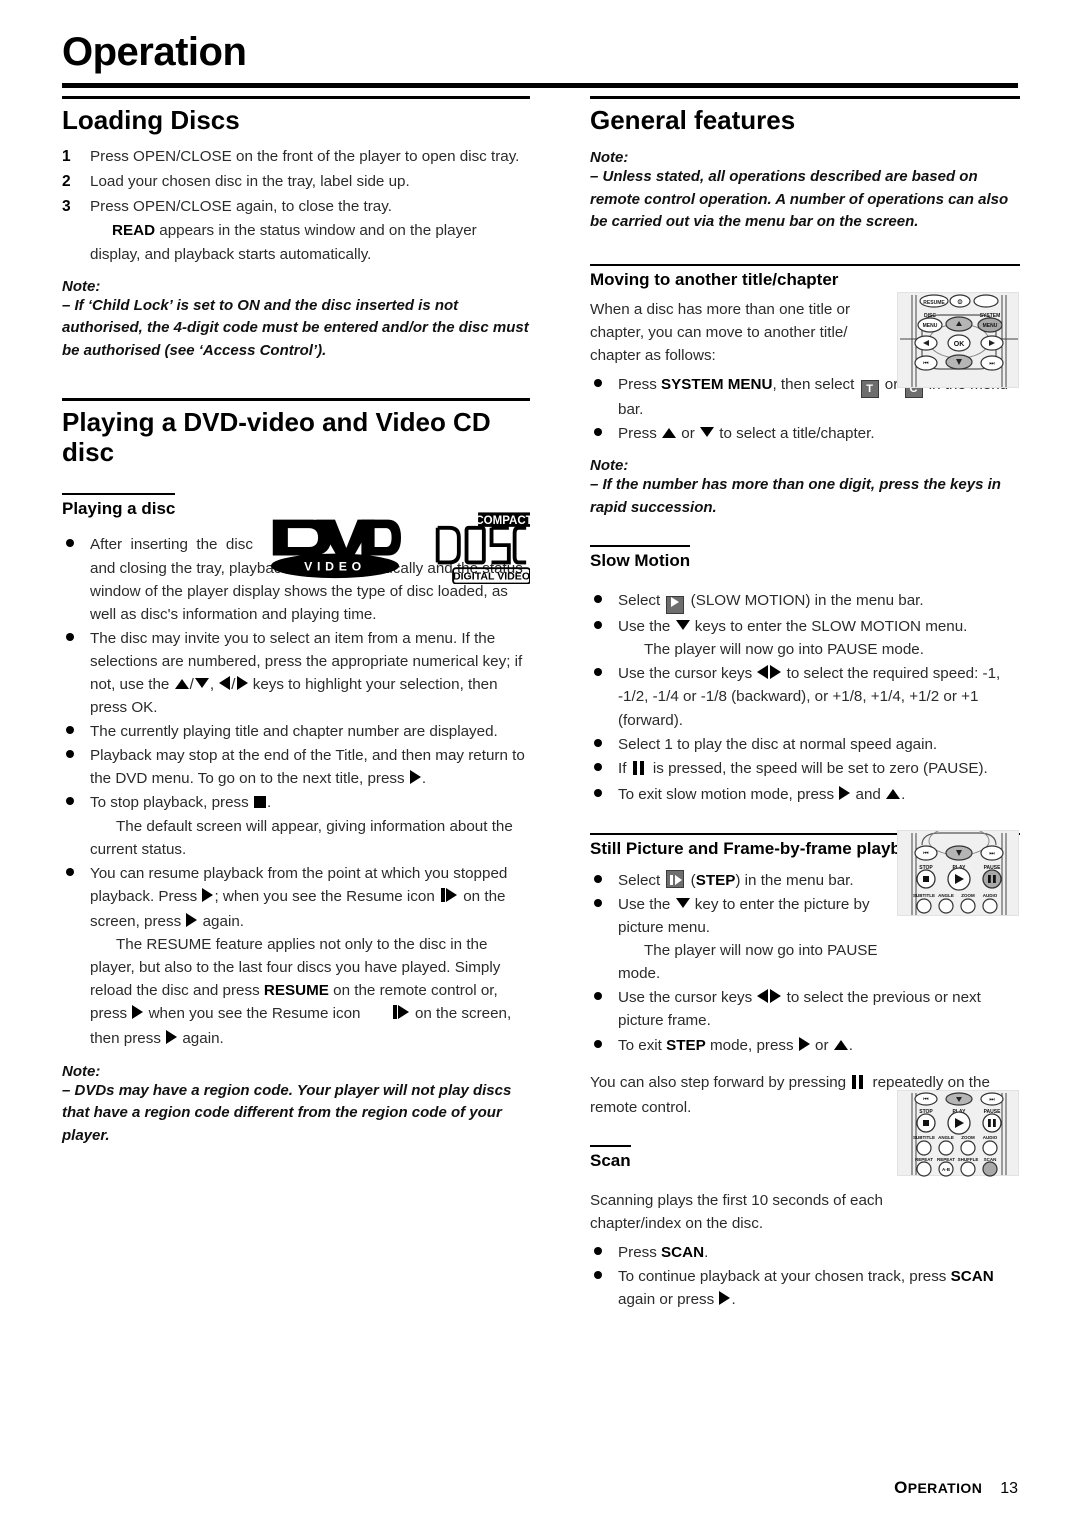  I want to click on footer-page-number: 13, so click(1009, 1488).